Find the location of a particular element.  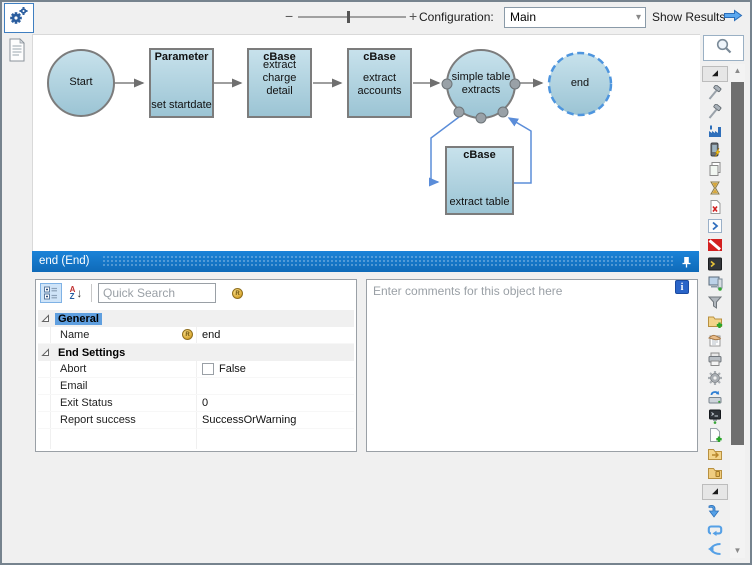

property-label: Abort is located at coordinates (73, 369).